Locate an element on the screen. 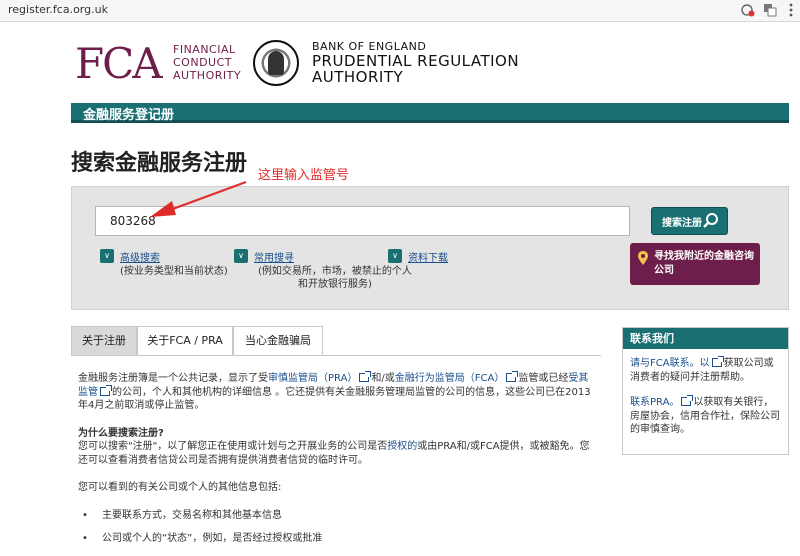 The image size is (800, 556). contact-fca-link: 请与FCA联系。以 is located at coordinates (670, 363).